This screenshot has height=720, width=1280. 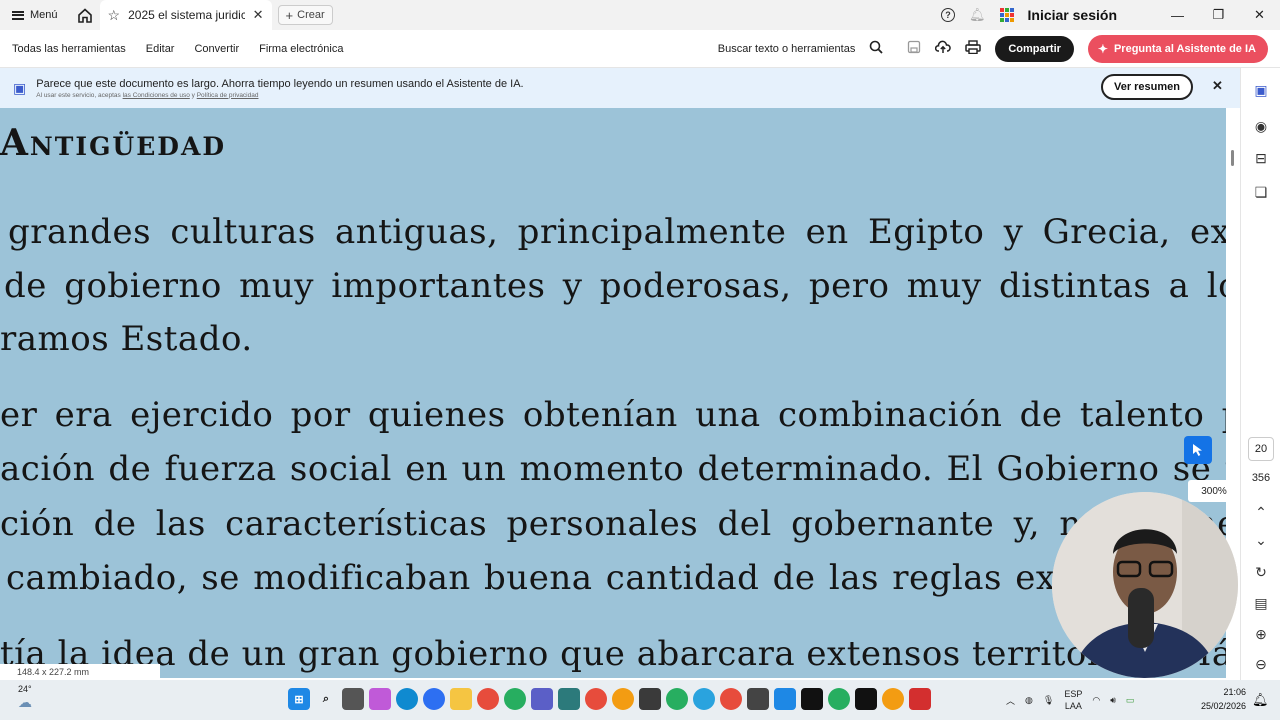 What do you see at coordinates (1218, 15) in the screenshot?
I see `maximize-icon: ❐` at bounding box center [1218, 15].